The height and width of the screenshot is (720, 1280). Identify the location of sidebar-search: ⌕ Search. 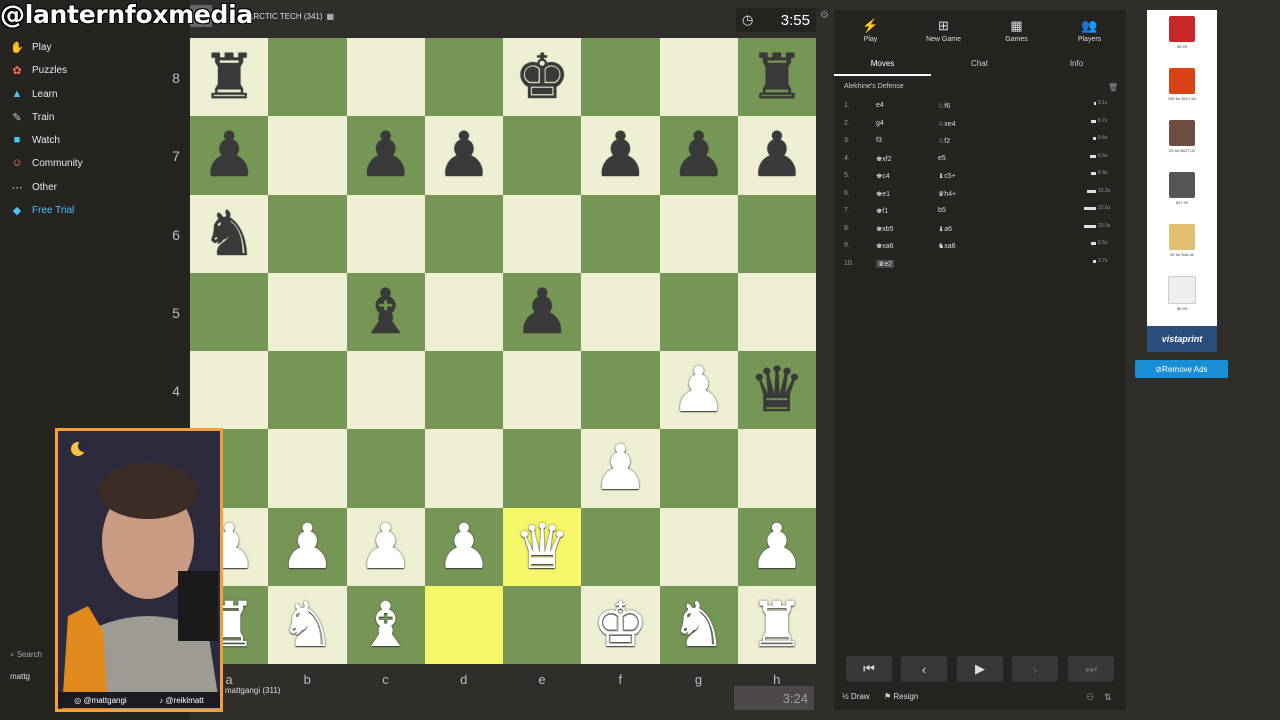
(26, 655).